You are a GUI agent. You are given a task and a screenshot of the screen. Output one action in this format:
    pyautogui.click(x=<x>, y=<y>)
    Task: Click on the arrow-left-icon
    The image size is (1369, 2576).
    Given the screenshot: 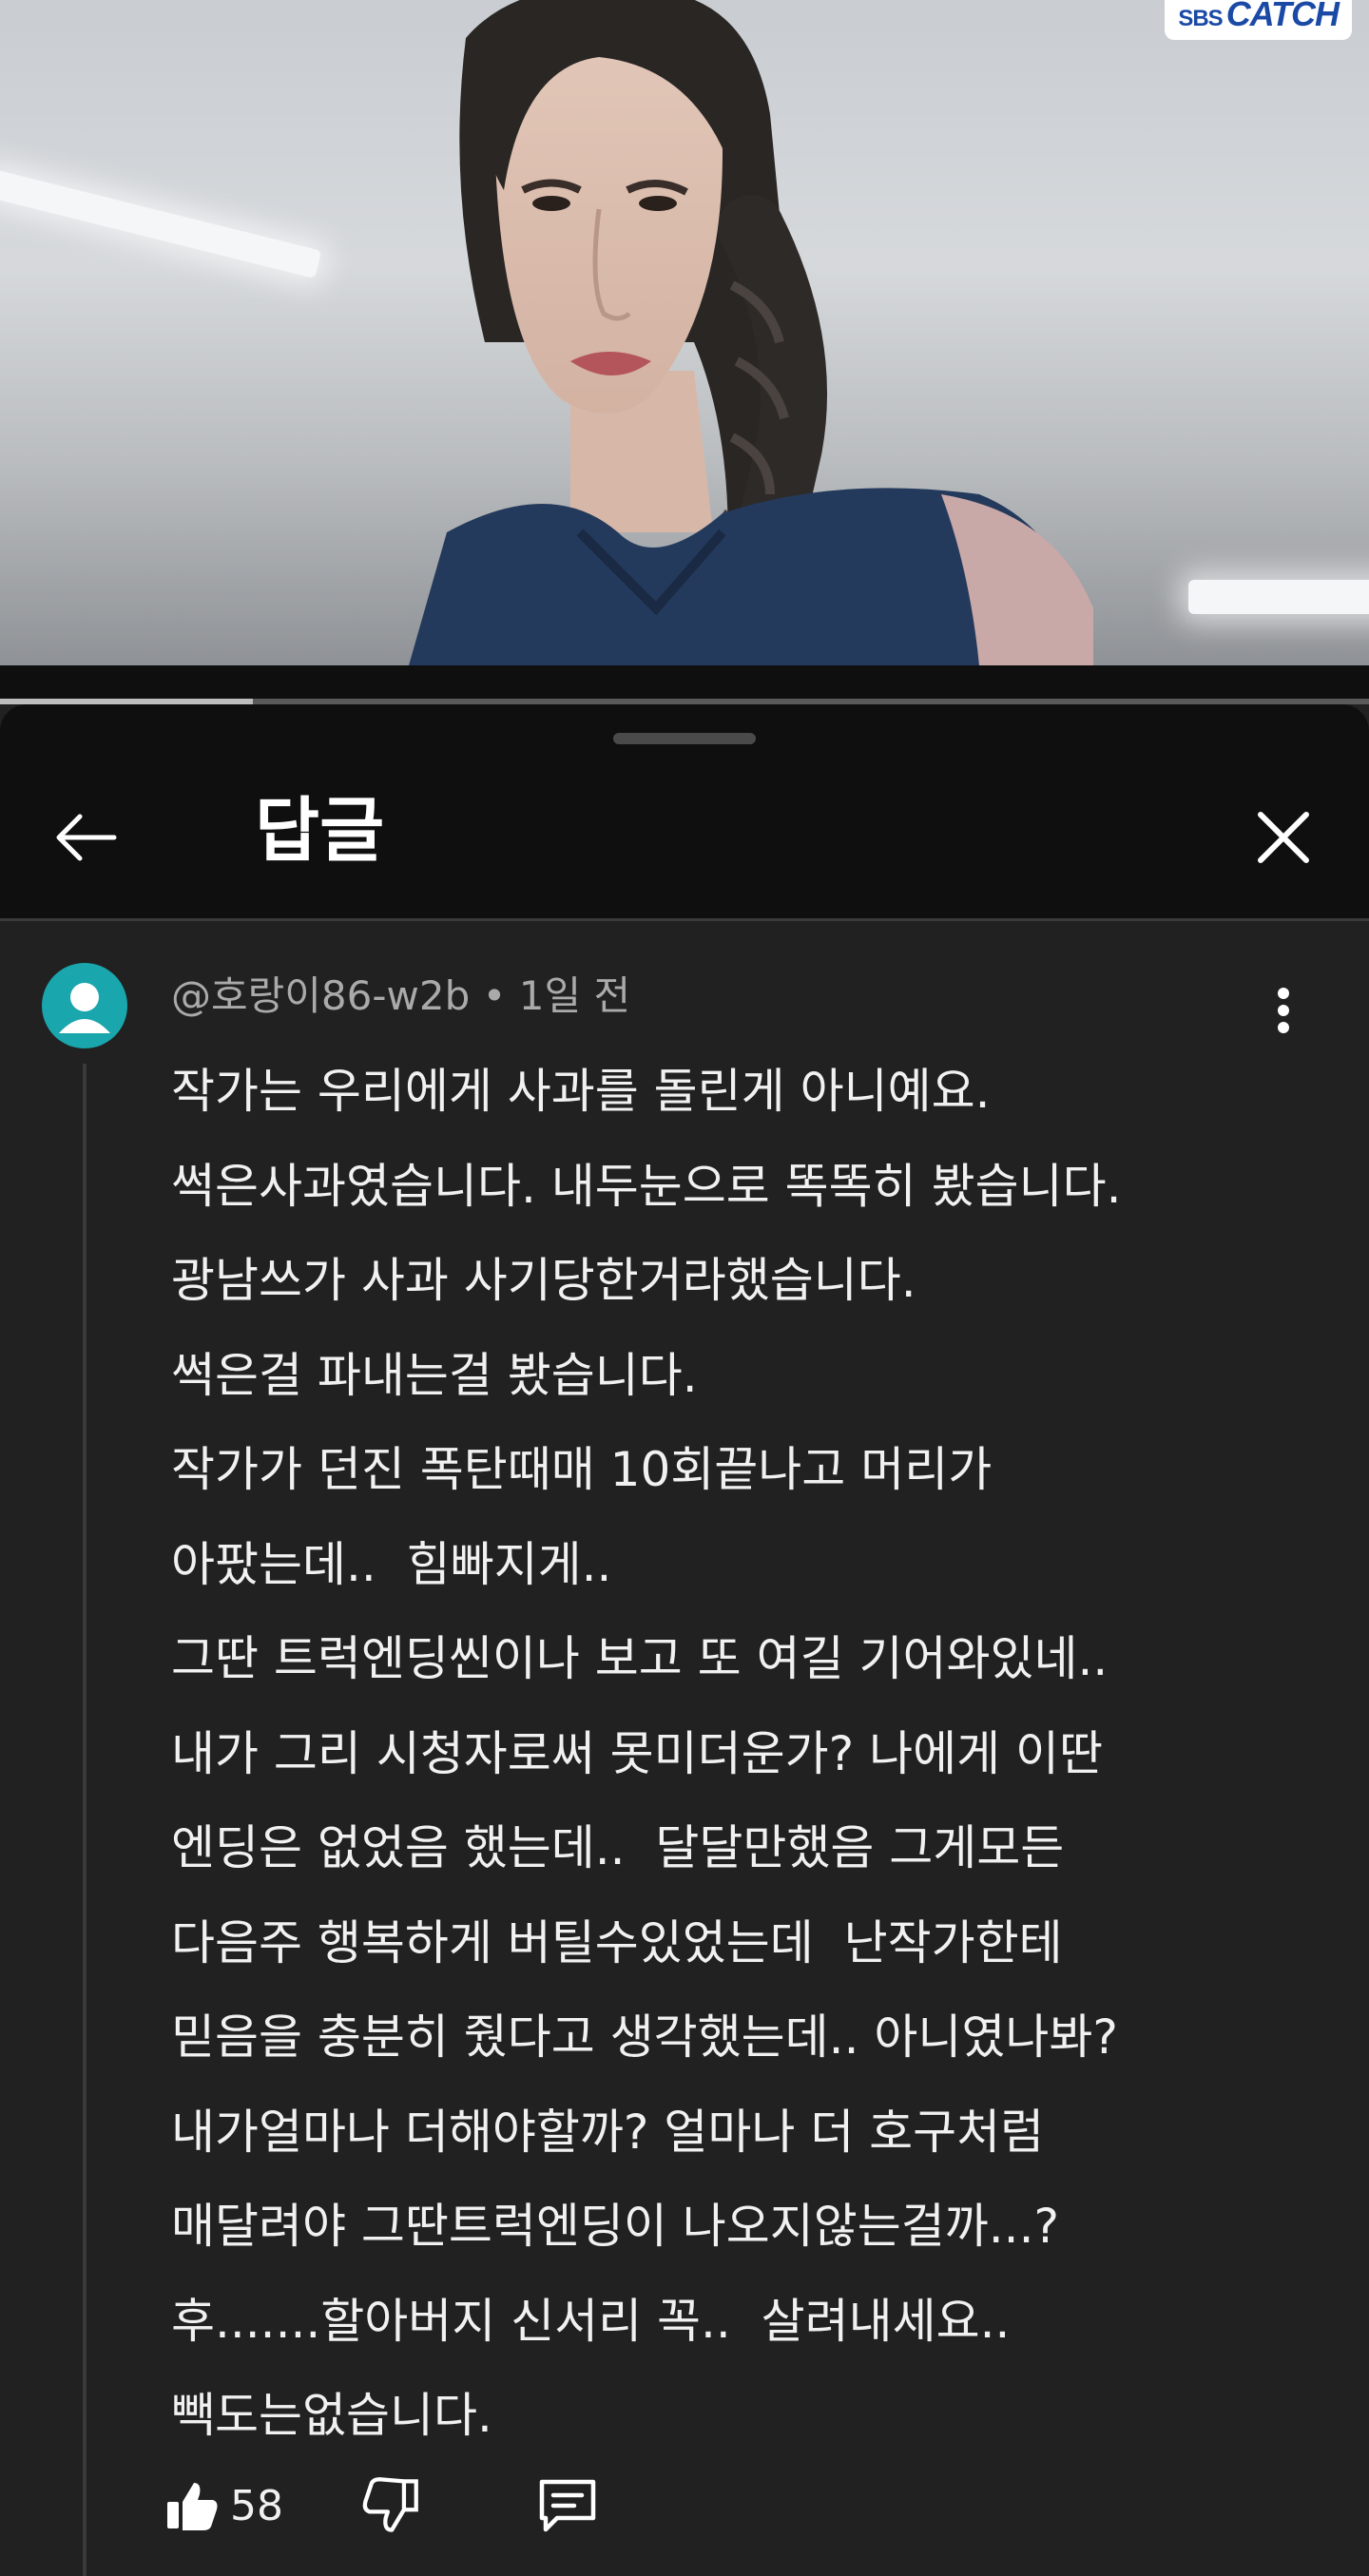 What is the action you would take?
    pyautogui.click(x=86, y=838)
    